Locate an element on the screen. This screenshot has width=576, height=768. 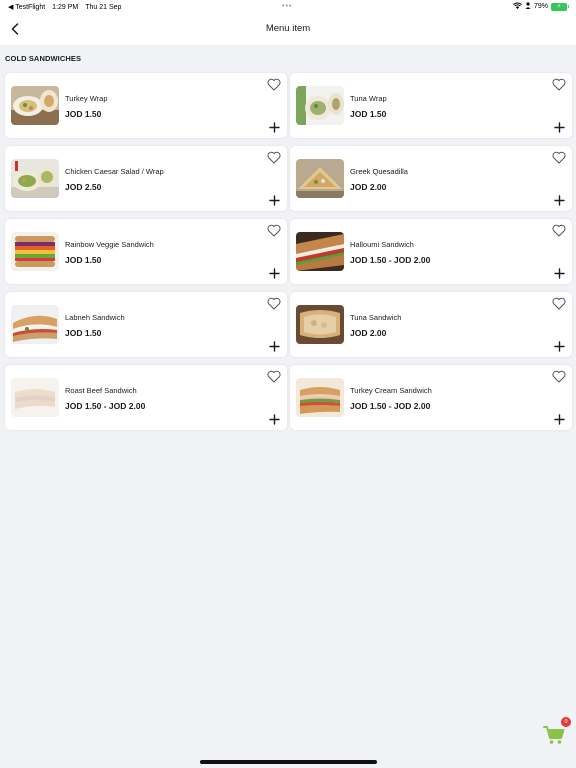
menu-item-card: Tuna Wrap JOD 1.50 is located at coordinates (431, 105).